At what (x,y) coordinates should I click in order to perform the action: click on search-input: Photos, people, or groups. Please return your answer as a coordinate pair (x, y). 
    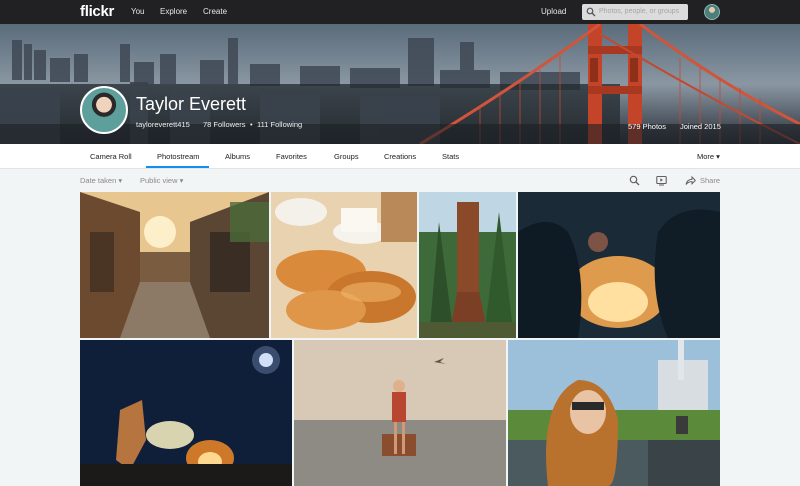
    Looking at the image, I should click on (635, 12).